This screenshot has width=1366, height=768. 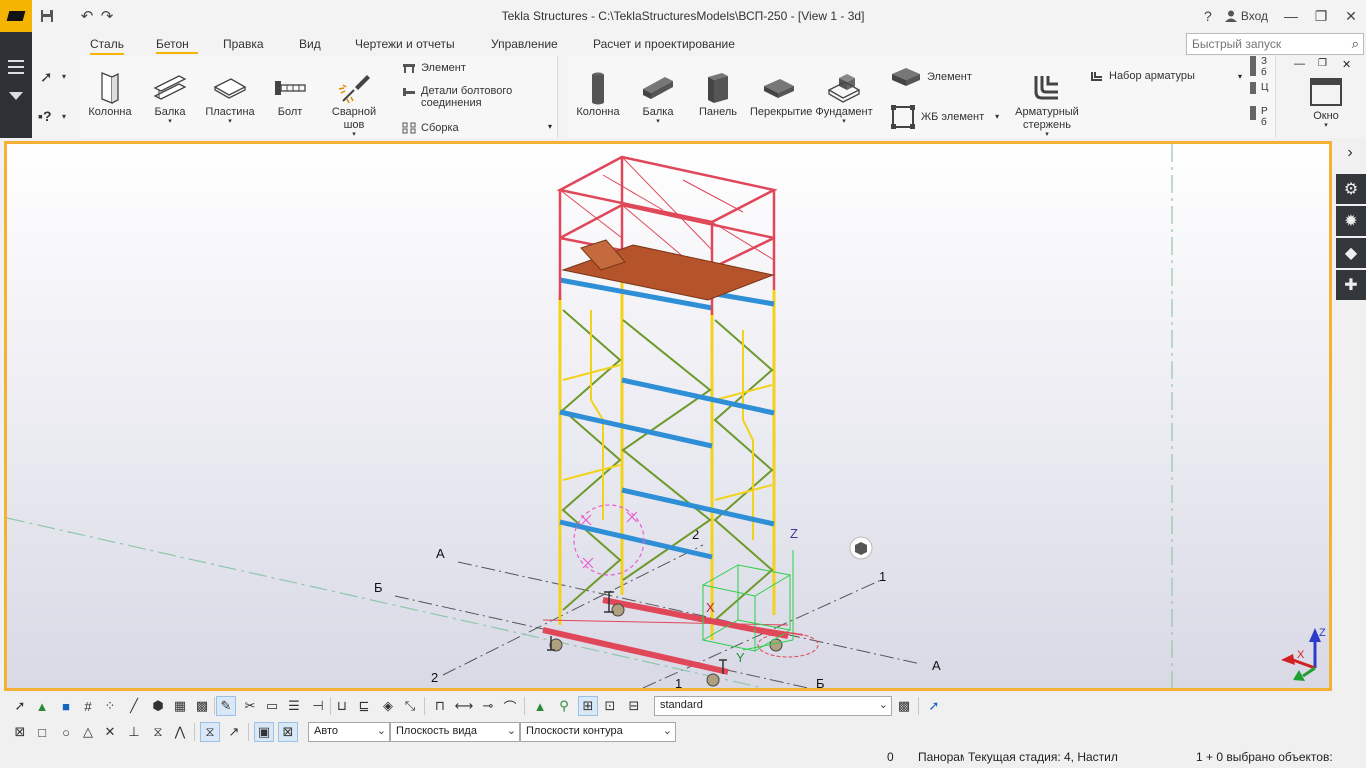 I want to click on snap-midpoint-icon: ⊸, so click(x=488, y=706).